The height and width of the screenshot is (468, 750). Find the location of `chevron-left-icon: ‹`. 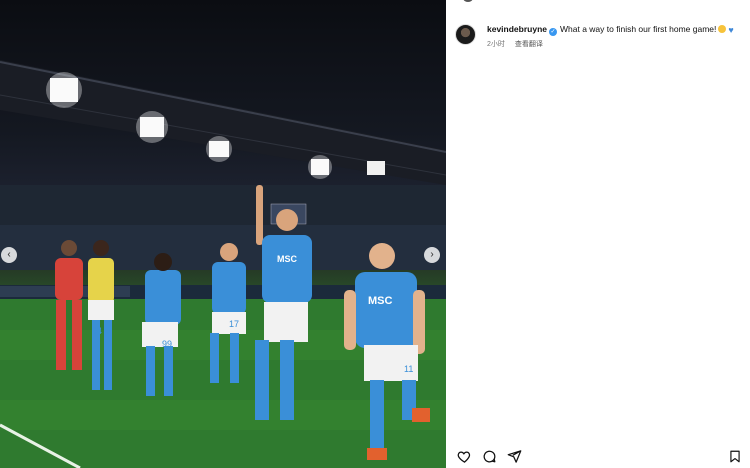

chevron-left-icon: ‹ is located at coordinates (9, 254).